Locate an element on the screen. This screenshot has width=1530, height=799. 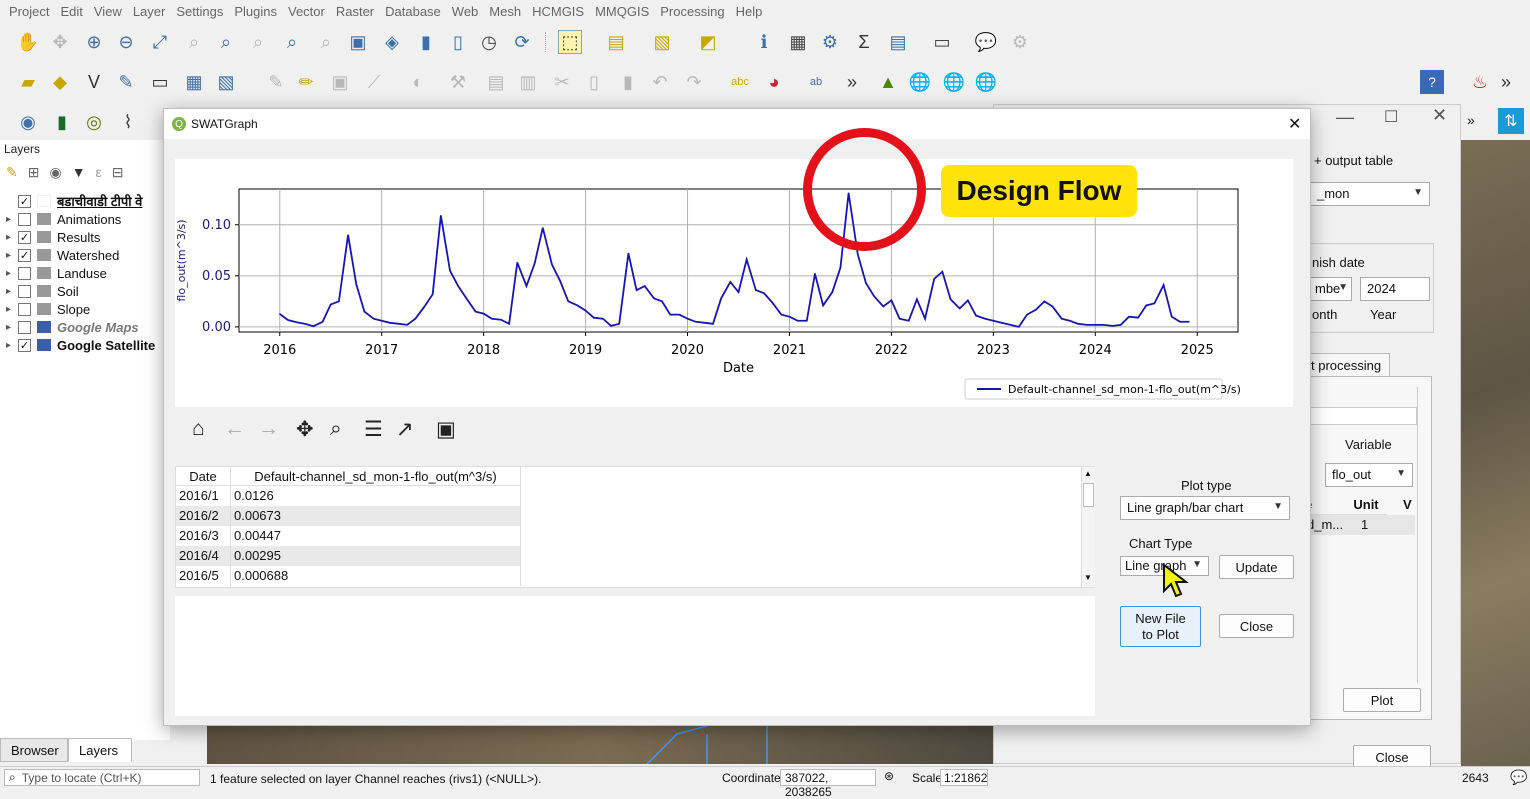
menu-item: HCMGIS is located at coordinates (558, 11).